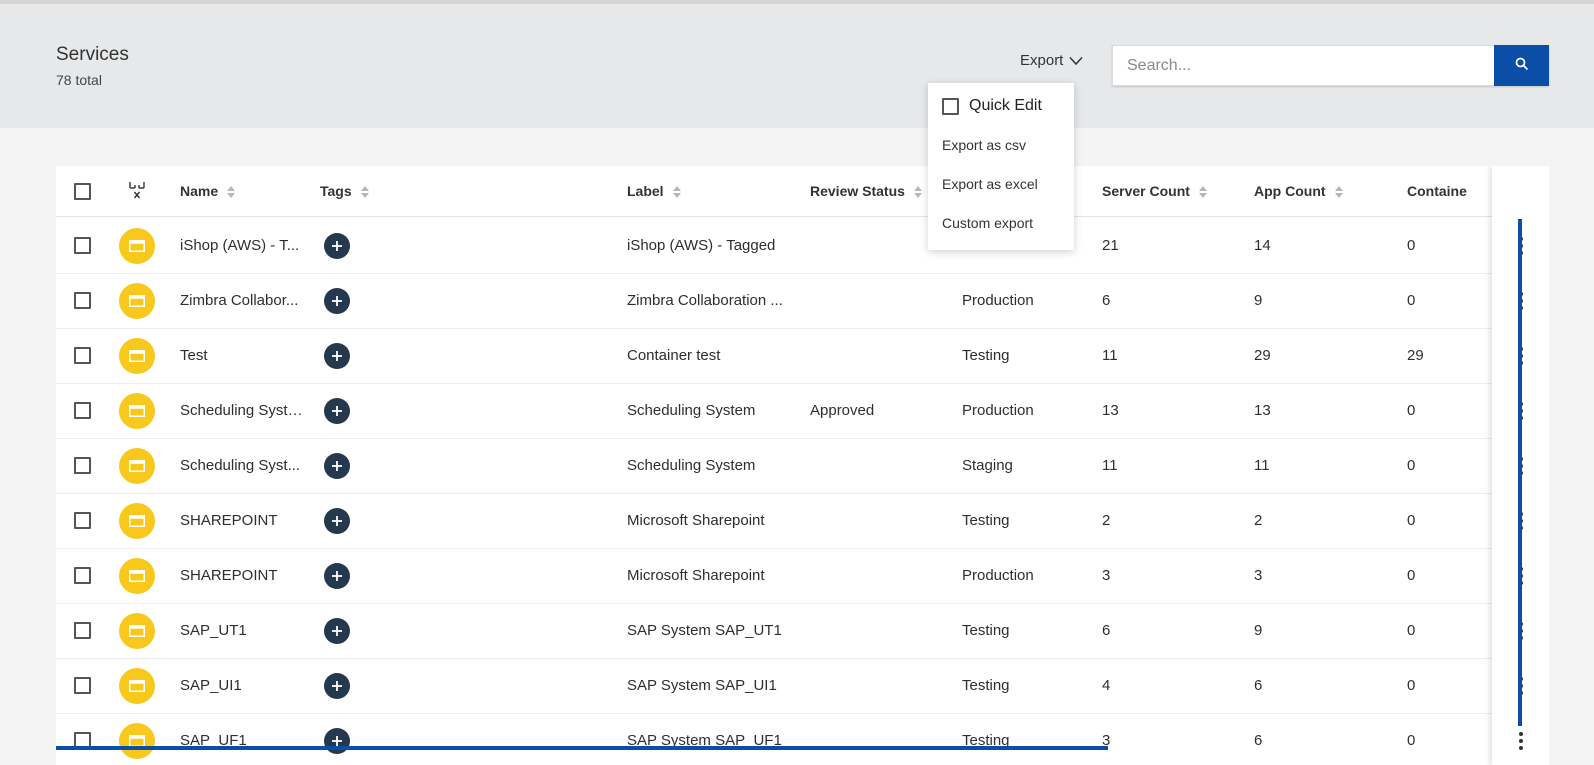  I want to click on service-label: SAP System SAP_UI1, so click(702, 685).